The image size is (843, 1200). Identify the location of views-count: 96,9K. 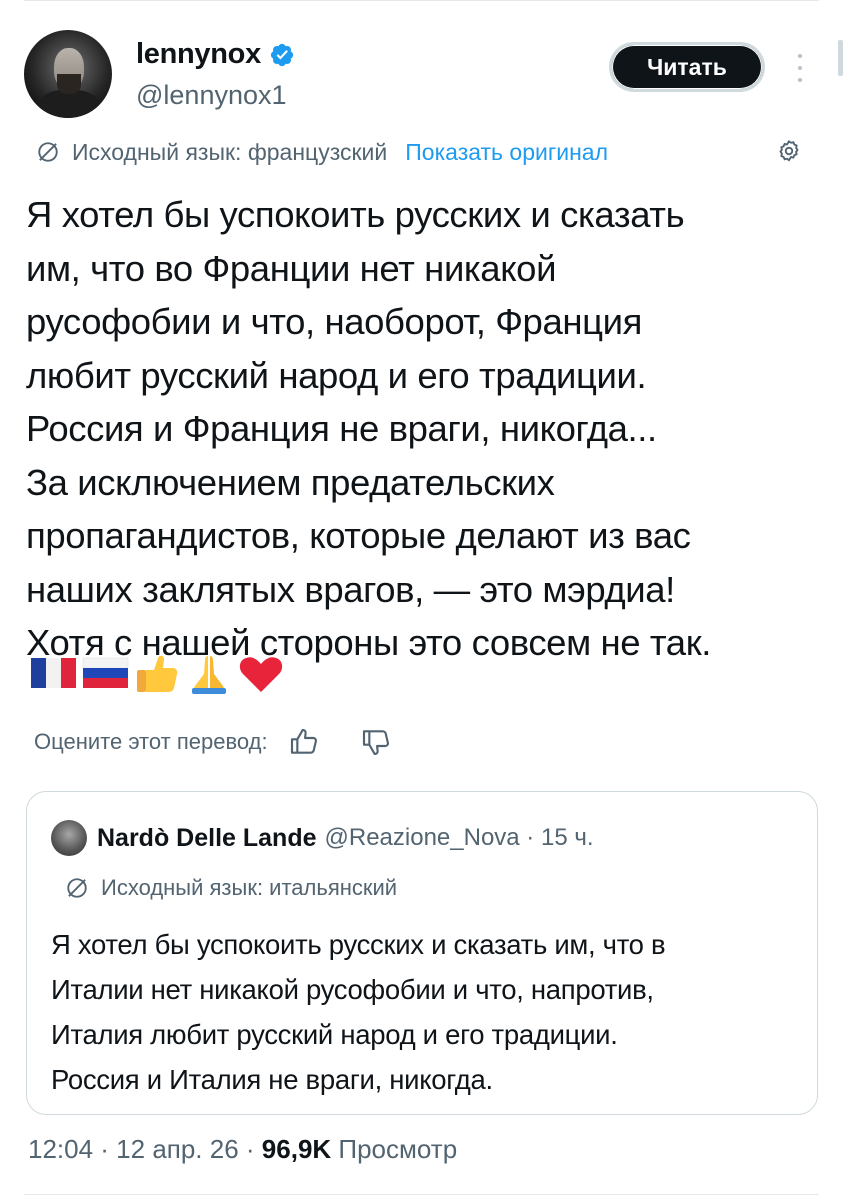
(296, 1149).